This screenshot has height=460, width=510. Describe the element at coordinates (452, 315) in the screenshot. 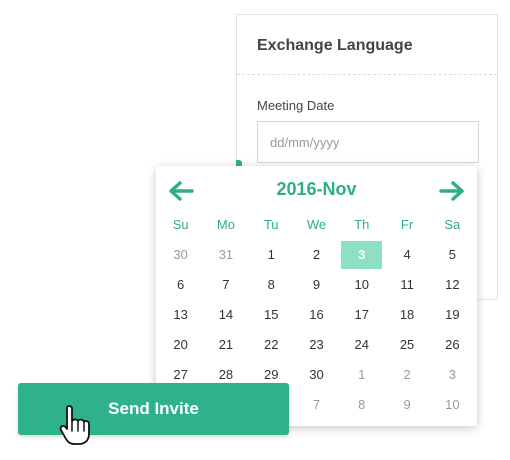

I see `calendar-day: 19` at that location.